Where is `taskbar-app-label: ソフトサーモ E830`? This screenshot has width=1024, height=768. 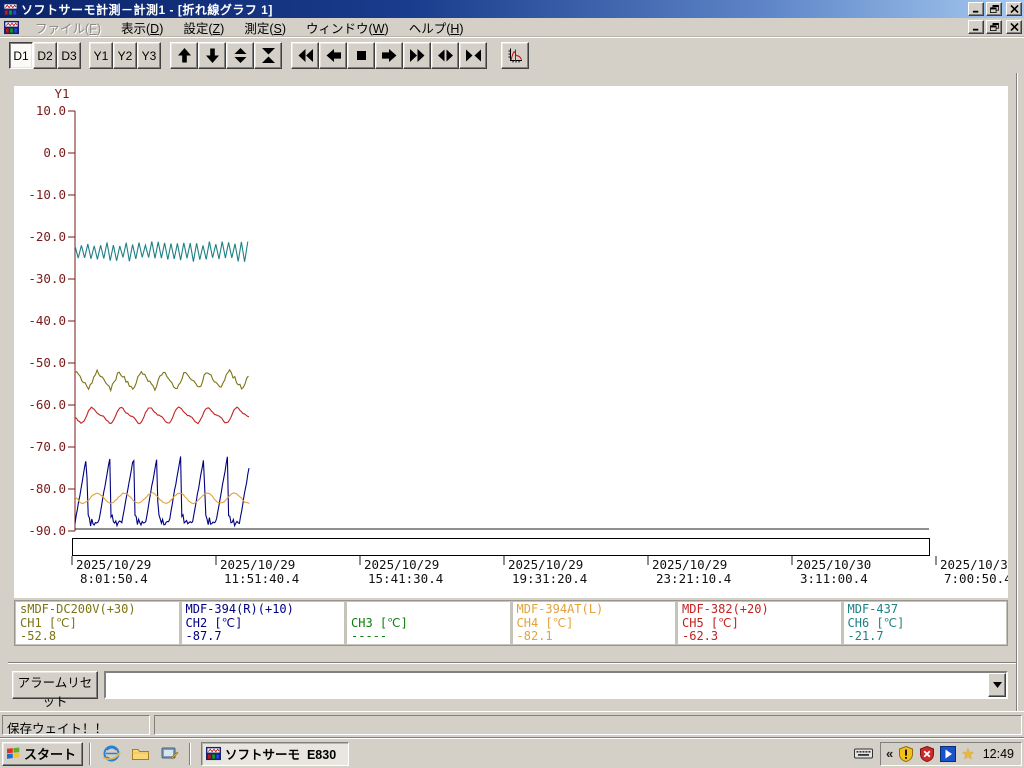 taskbar-app-label: ソフトサーモ E830 is located at coordinates (281, 755).